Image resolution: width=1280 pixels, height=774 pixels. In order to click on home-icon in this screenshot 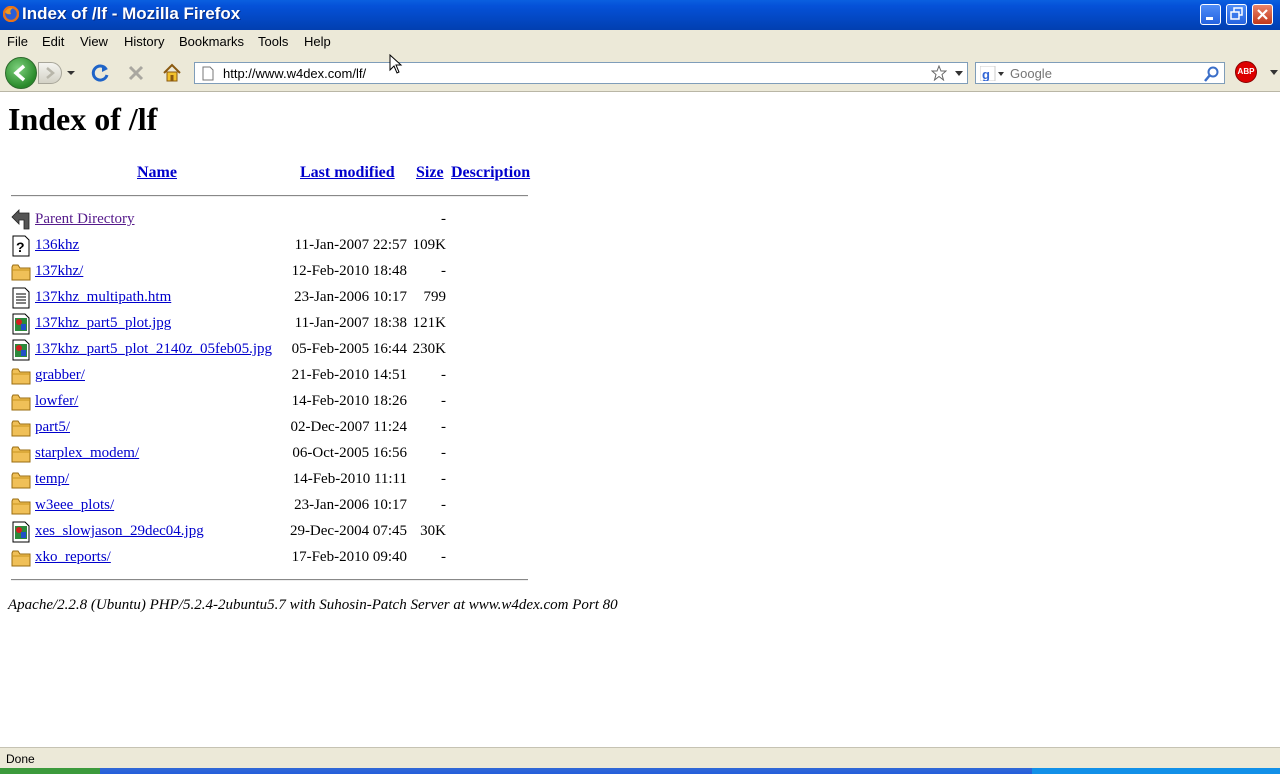, I will do `click(172, 73)`.